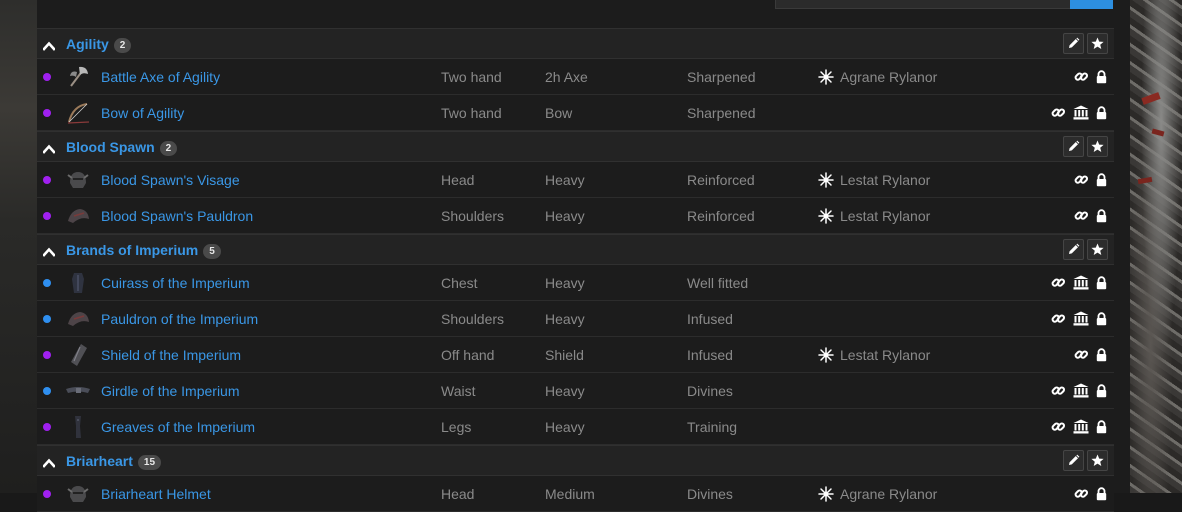  I want to click on axe-icon, so click(78, 77).